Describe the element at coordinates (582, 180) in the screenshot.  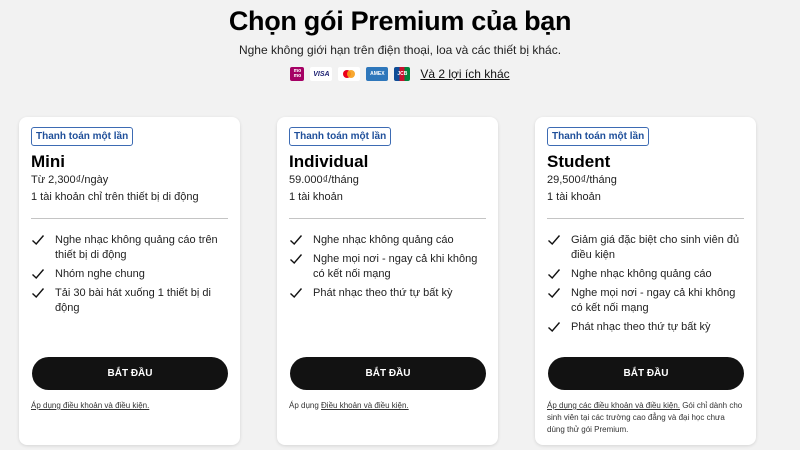
I see `plan-price: 29,500₫/tháng` at that location.